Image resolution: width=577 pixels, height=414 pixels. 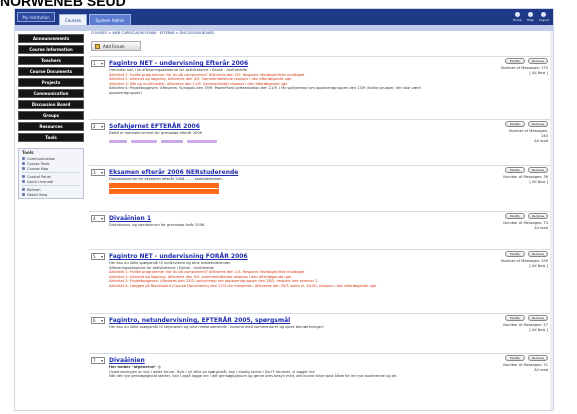 I want to click on folder-add-icon, so click(x=97, y=46).